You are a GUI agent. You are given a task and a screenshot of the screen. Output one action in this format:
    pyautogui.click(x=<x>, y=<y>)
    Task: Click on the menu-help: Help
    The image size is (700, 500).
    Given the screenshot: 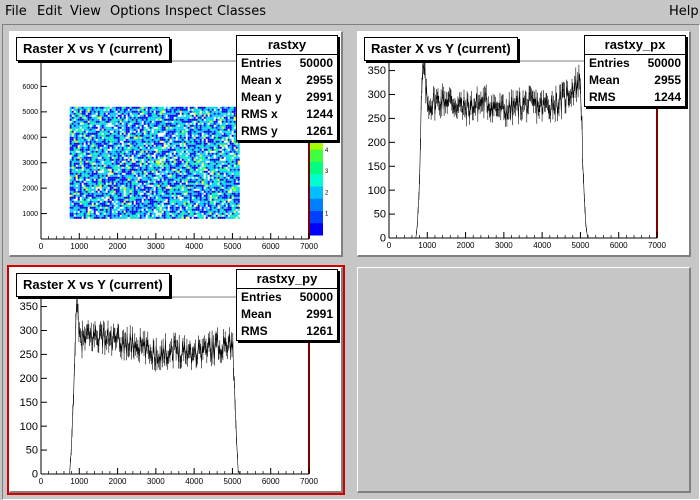 What is the action you would take?
    pyautogui.click(x=684, y=11)
    